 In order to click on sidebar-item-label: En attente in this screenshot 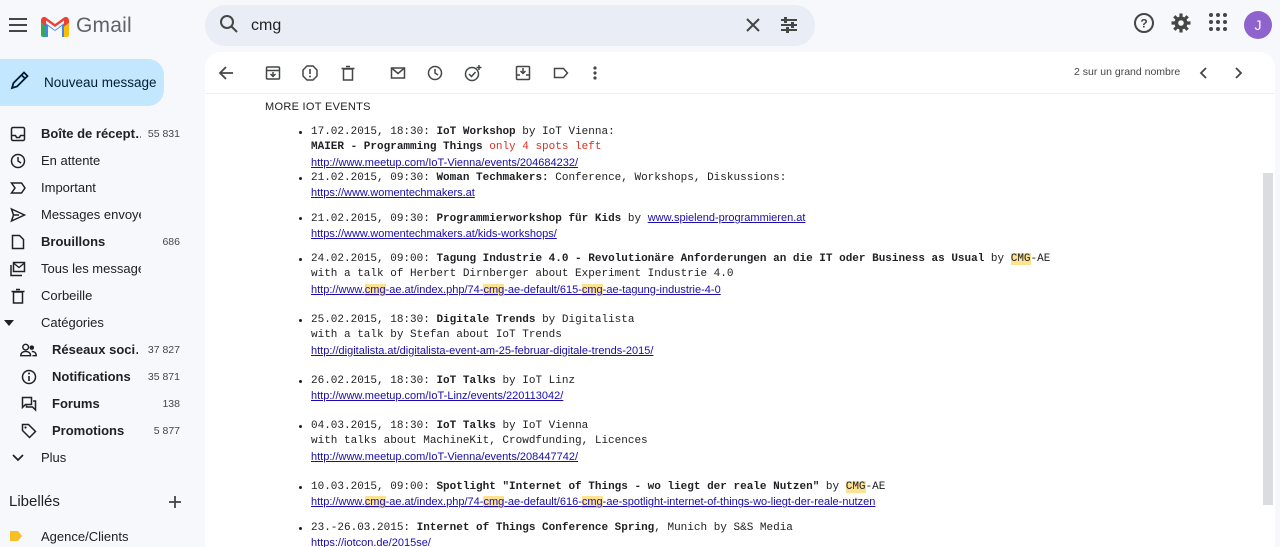, I will do `click(71, 160)`.